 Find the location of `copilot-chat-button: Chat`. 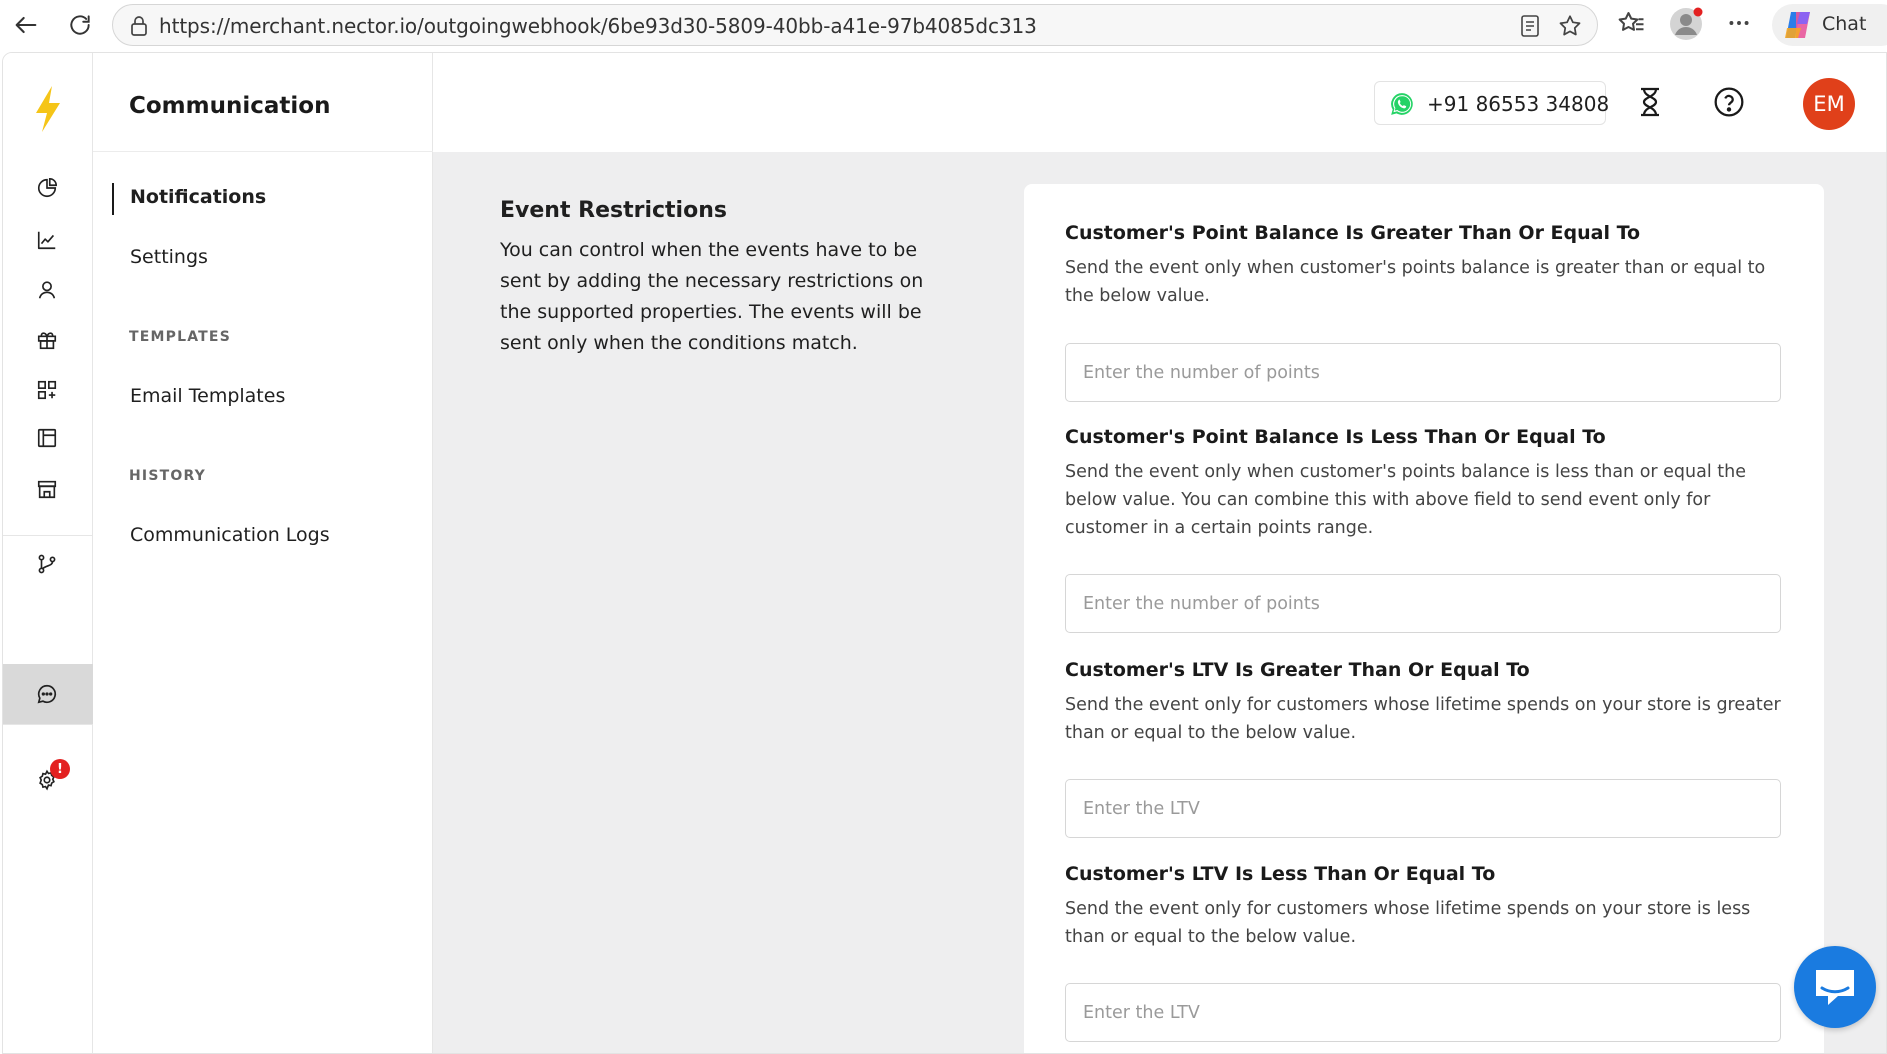

copilot-chat-button: Chat is located at coordinates (1829, 25).